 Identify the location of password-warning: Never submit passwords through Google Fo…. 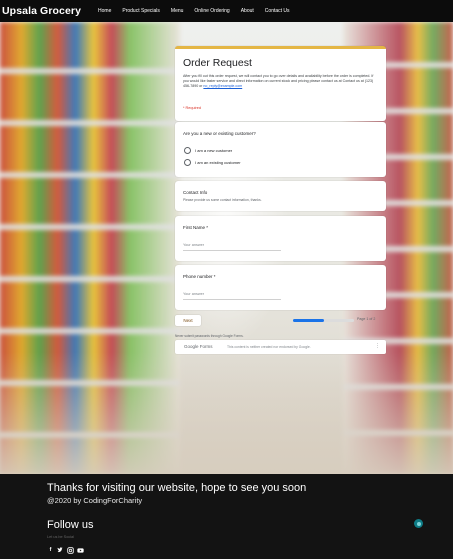
(209, 336).